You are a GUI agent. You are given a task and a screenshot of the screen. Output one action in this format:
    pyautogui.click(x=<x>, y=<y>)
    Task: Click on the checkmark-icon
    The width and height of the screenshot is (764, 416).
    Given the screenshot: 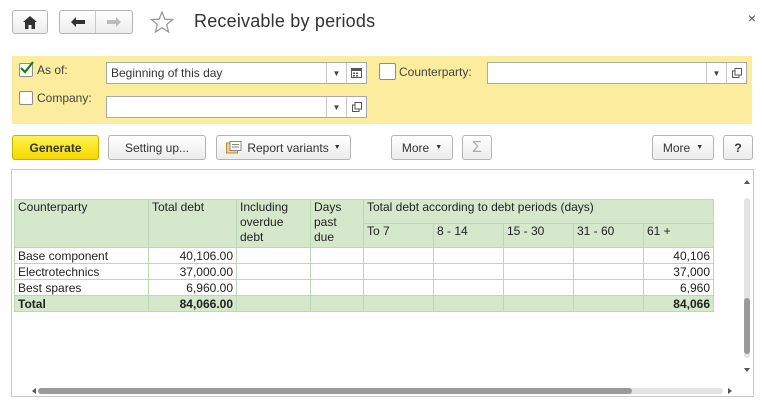 What is the action you would take?
    pyautogui.click(x=27, y=67)
    